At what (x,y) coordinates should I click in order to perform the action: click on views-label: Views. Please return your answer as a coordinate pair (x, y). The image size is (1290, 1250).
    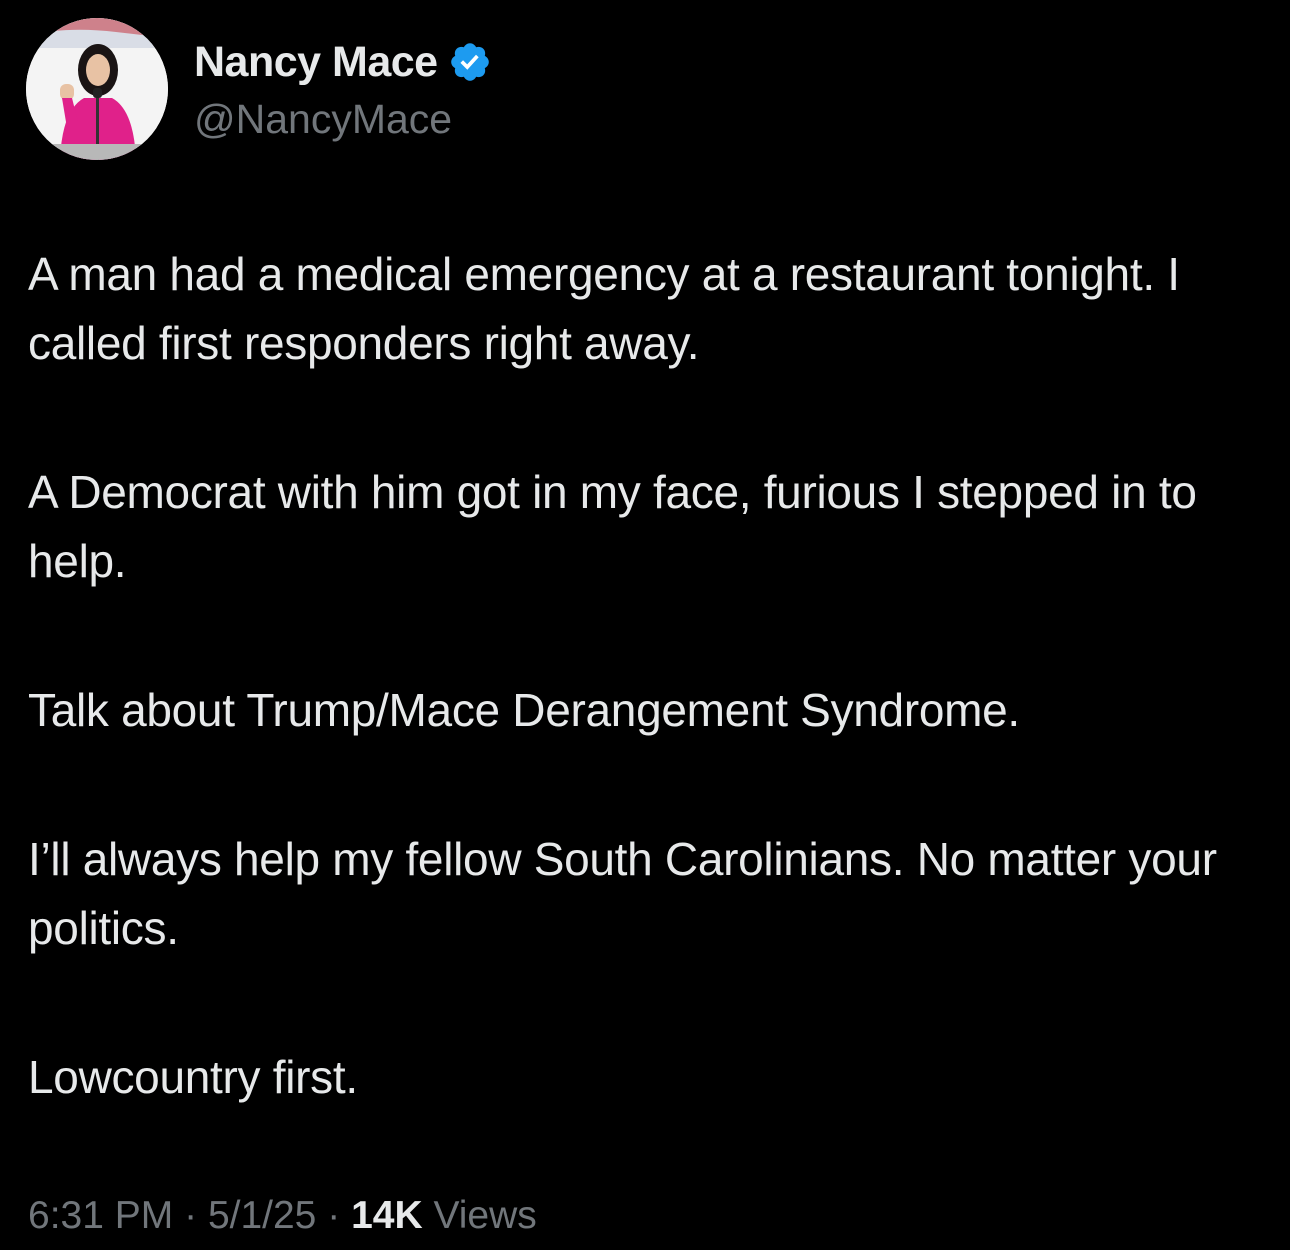
    Looking at the image, I should click on (485, 1215).